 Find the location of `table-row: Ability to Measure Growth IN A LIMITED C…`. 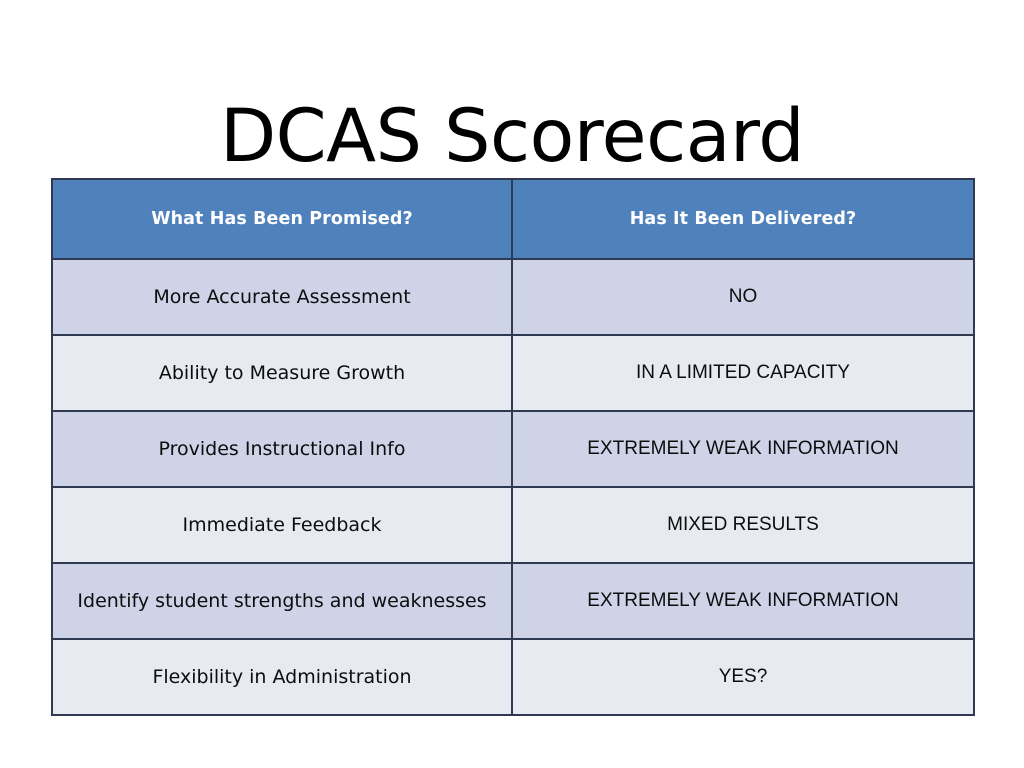

table-row: Ability to Measure Growth IN A LIMITED C… is located at coordinates (513, 373).